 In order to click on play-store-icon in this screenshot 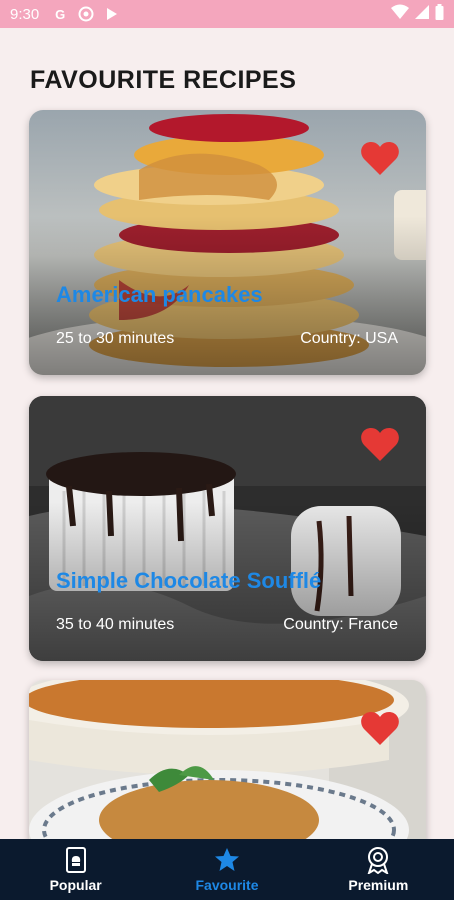, I will do `click(112, 14)`.